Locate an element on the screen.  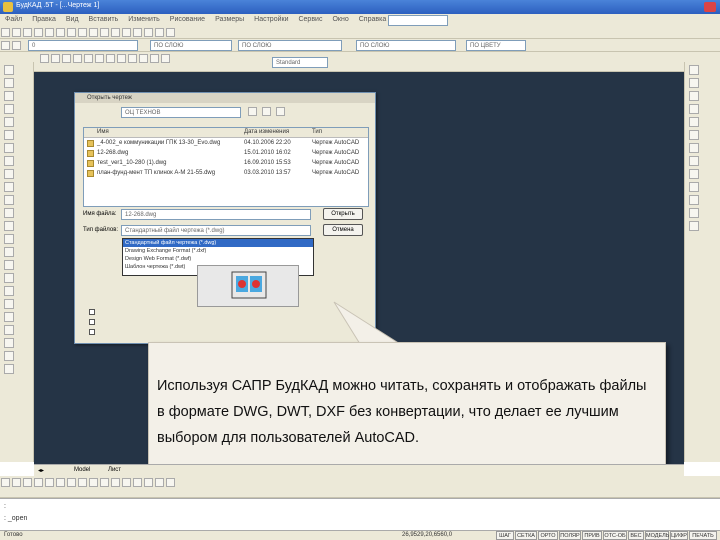
lineweight-combo: ПО СЛОЮ is located at coordinates (406, 45).